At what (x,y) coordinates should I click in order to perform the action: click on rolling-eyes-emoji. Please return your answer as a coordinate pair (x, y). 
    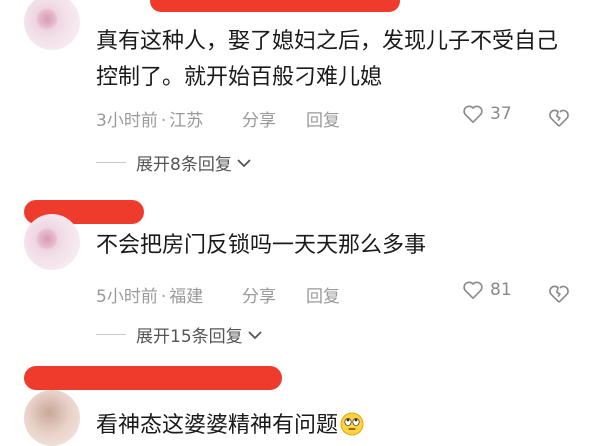
    Looking at the image, I should click on (352, 424).